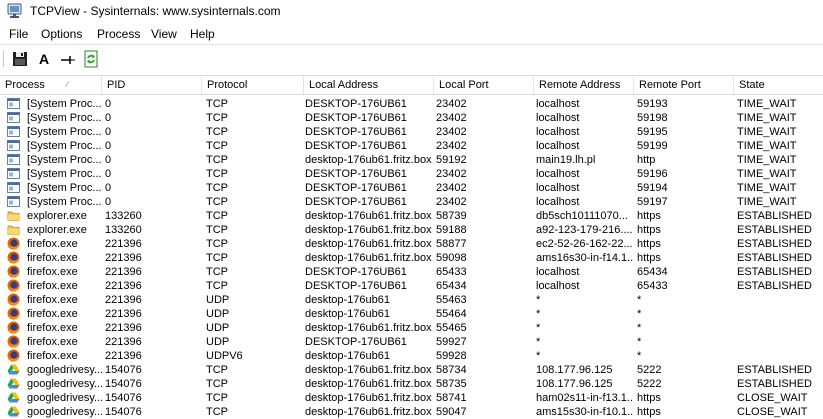  Describe the element at coordinates (13, 229) in the screenshot. I see `folder-icon` at that location.